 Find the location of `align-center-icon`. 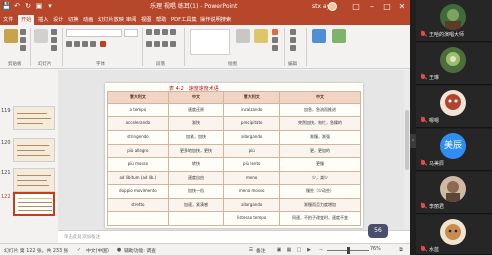

align-center-icon is located at coordinates (157, 44).